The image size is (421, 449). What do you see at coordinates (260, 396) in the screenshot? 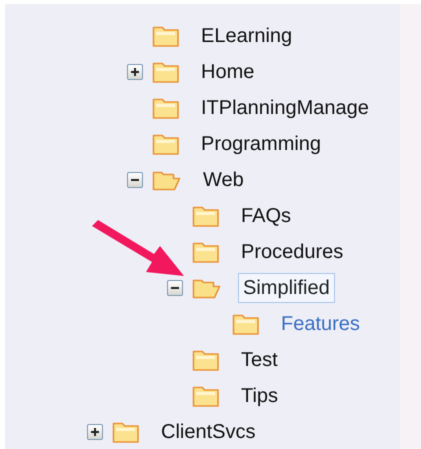
I see `folder-label: Tips` at bounding box center [260, 396].